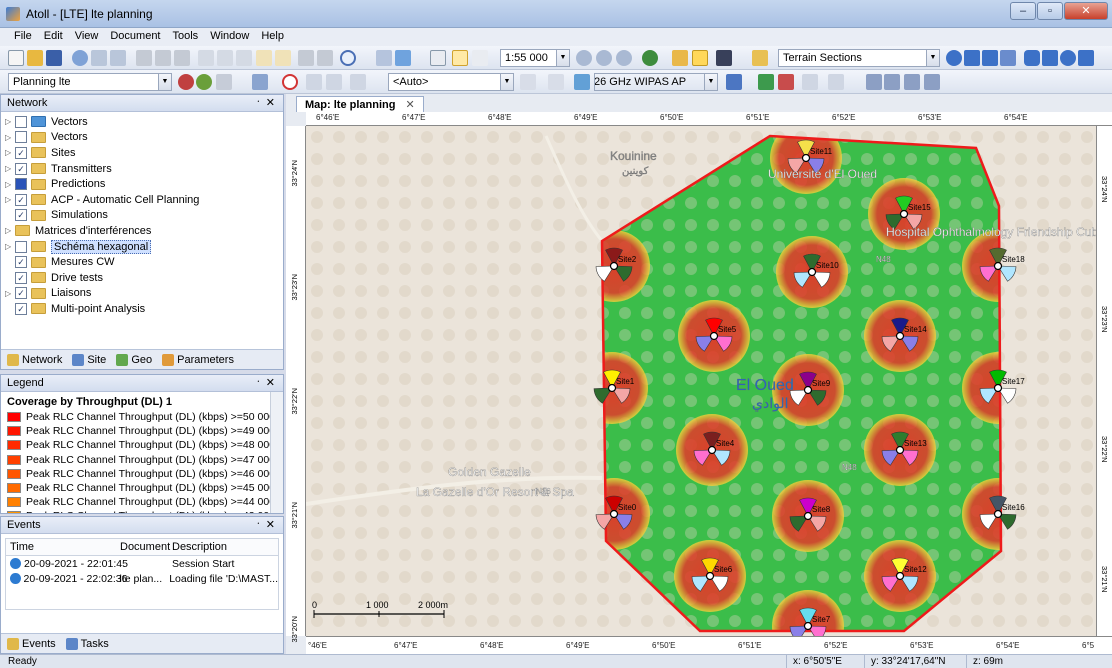 Image resolution: width=1112 pixels, height=668 pixels. What do you see at coordinates (582, 82) in the screenshot?
I see `antenna-icon` at bounding box center [582, 82].